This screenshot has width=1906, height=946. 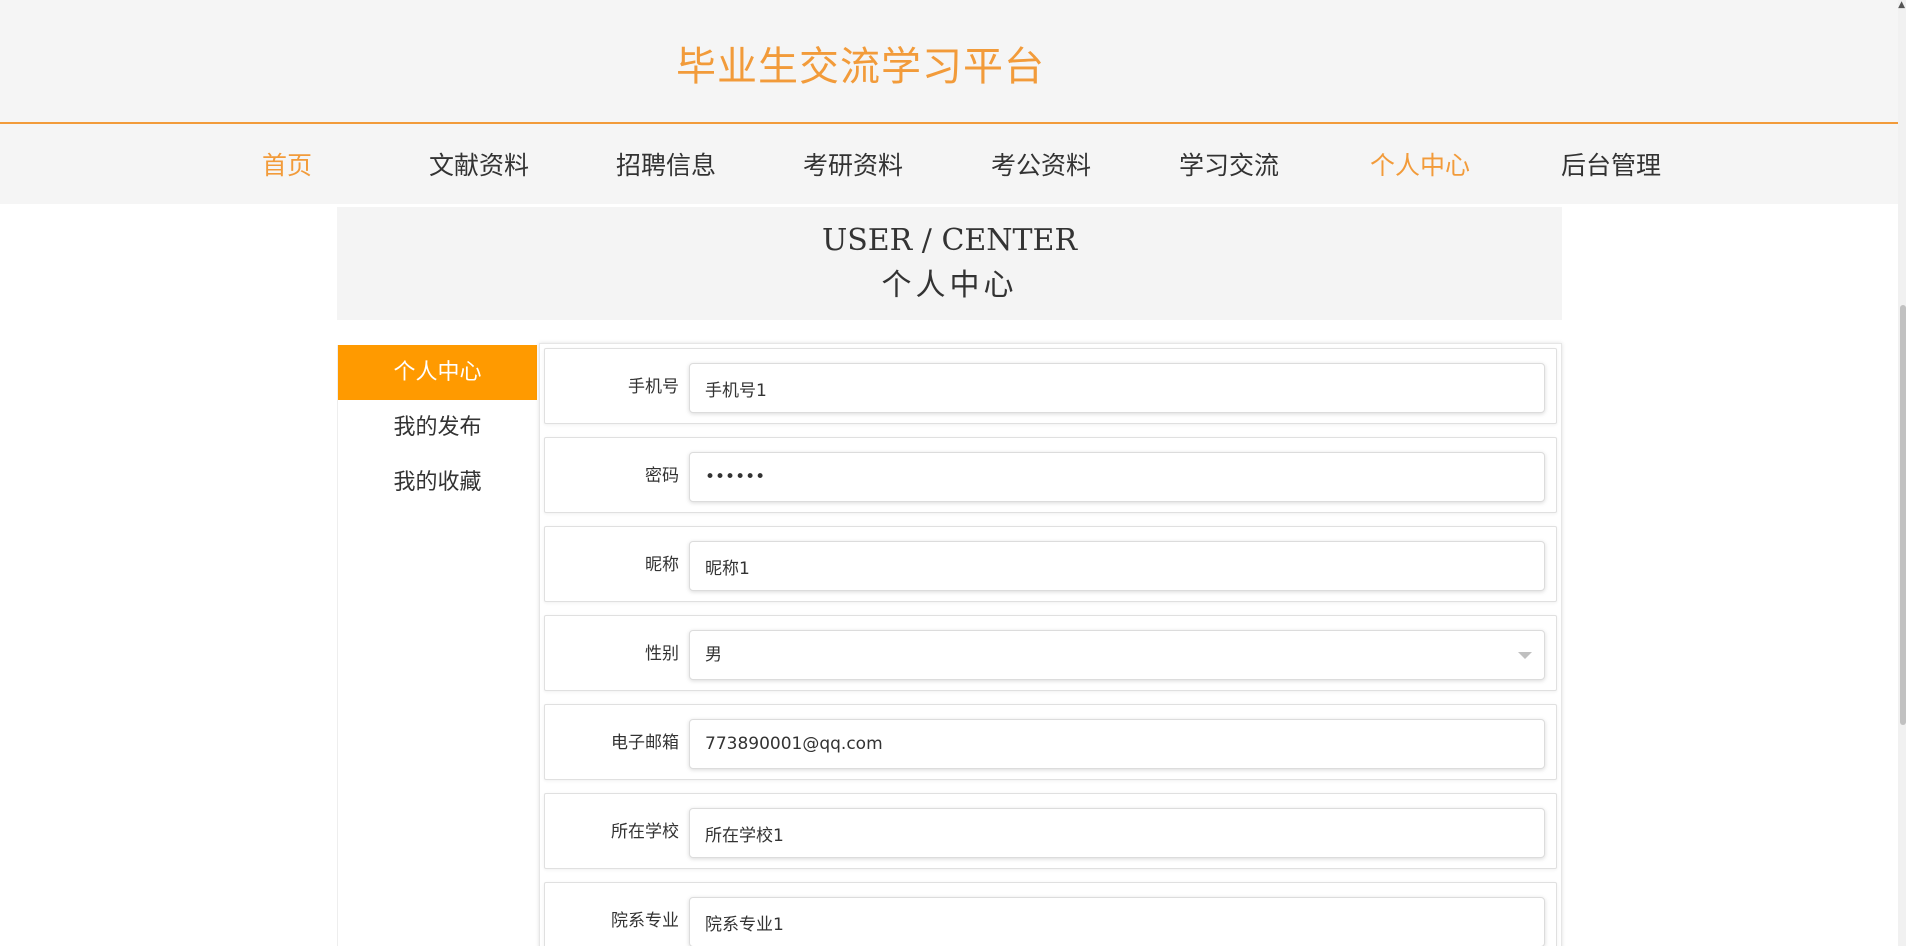 What do you see at coordinates (479, 164) in the screenshot?
I see `nav-item-literature: 文献资料` at bounding box center [479, 164].